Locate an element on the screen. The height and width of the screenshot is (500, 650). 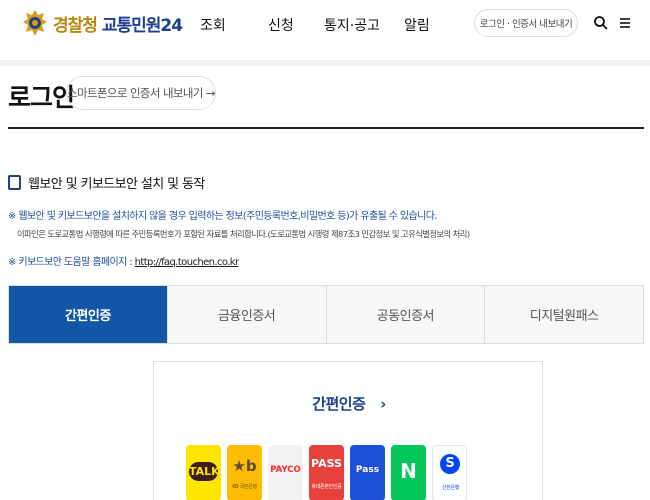
provider-payco-logo: PAYCO is located at coordinates (285, 470).